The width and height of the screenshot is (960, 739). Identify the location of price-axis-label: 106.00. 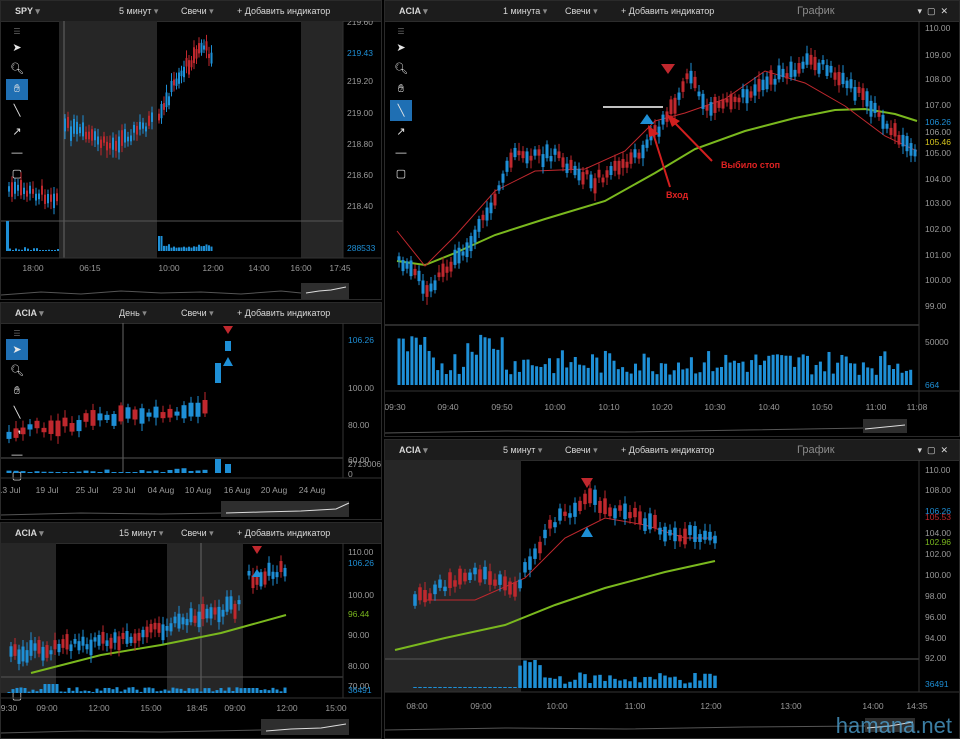
(938, 132).